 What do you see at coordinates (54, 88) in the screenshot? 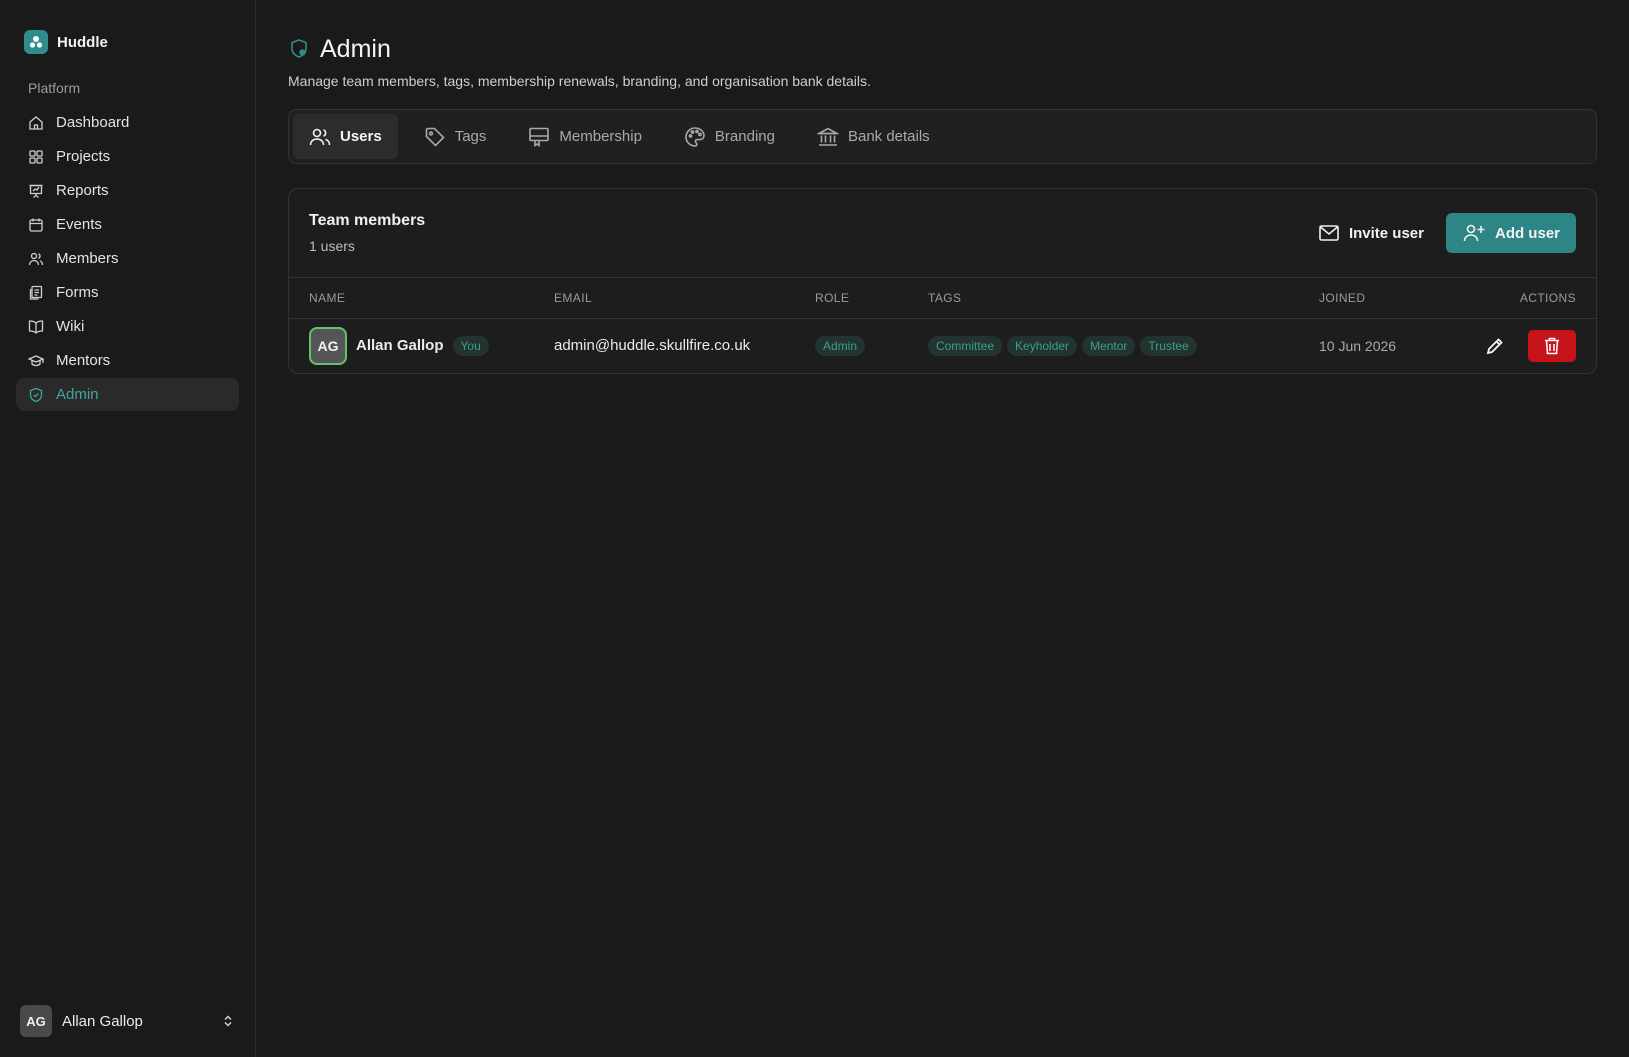
I see `sidebar-section-label: Platform` at bounding box center [54, 88].